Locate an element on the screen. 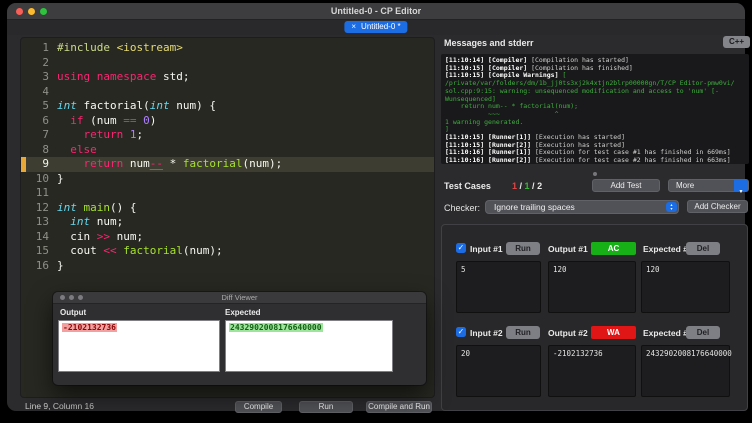 Image resolution: width=752 pixels, height=423 pixels. diff-output-value: -2102132736 is located at coordinates (89, 327).